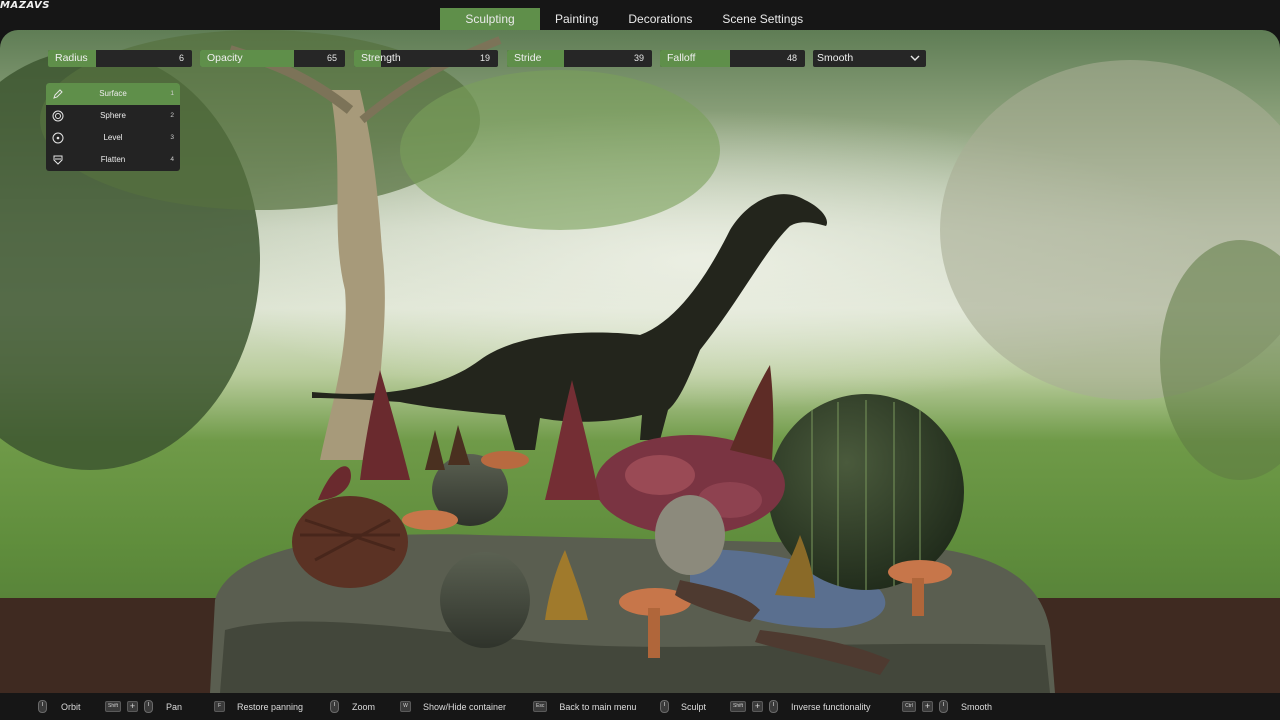 This screenshot has height=720, width=1280. I want to click on stride-slider: Stride 39, so click(579, 58).